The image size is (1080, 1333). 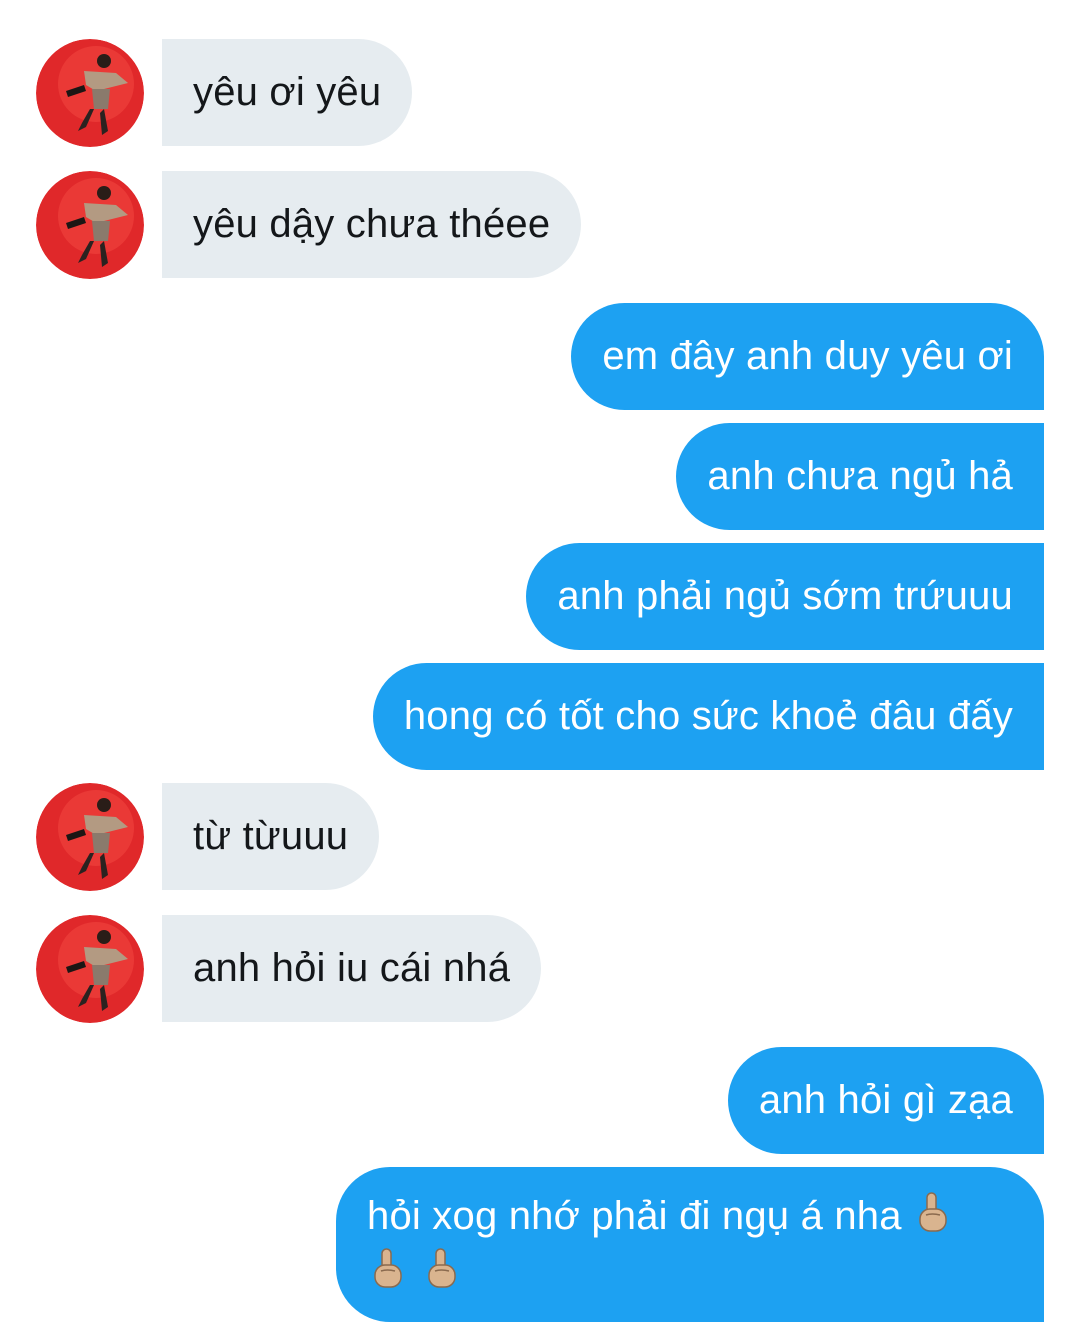 I want to click on outgoing-message-bubble: anh phải ngủ sớm trứuuu, so click(x=785, y=596).